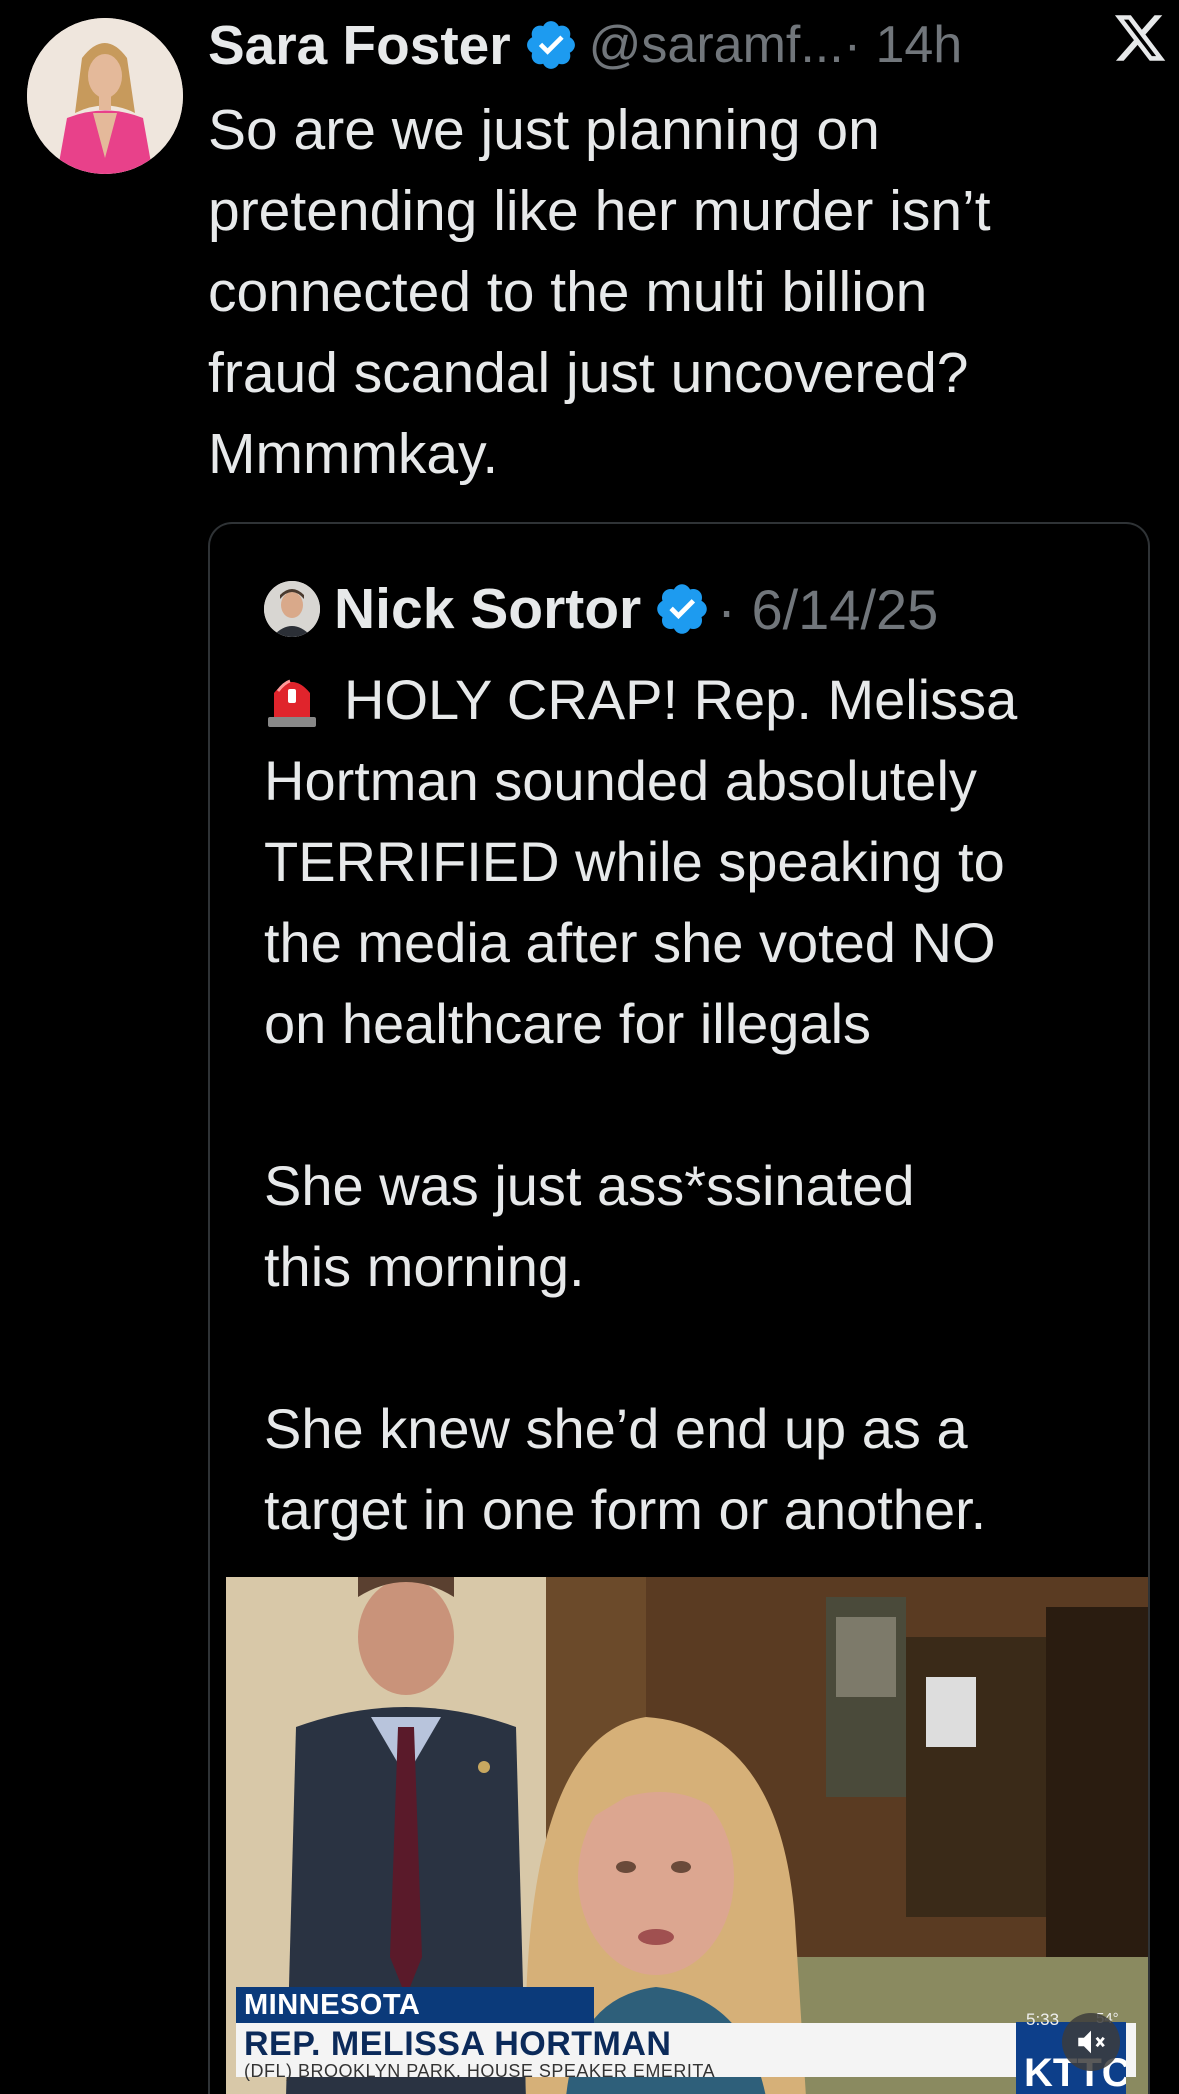 The width and height of the screenshot is (1179, 2094). What do you see at coordinates (458, 2044) in the screenshot?
I see `lower-third-name: REP. MELISSA HORTMAN` at bounding box center [458, 2044].